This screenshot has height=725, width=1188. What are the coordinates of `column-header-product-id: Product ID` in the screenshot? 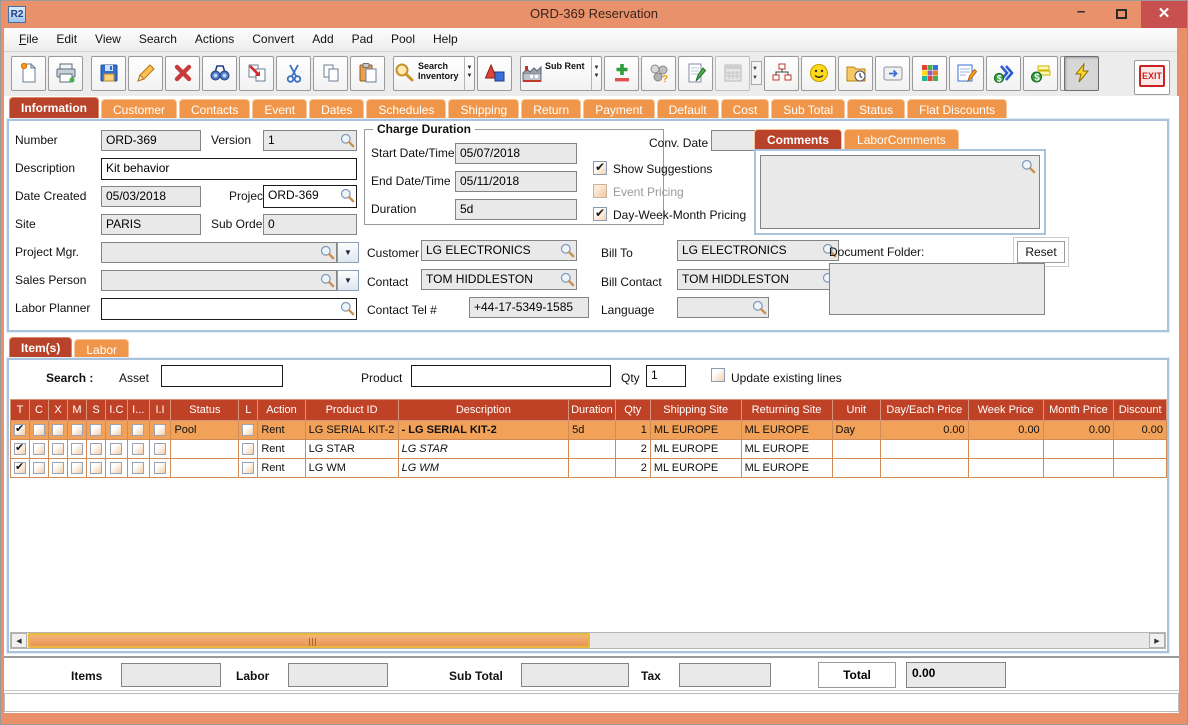 It's located at (351, 410).